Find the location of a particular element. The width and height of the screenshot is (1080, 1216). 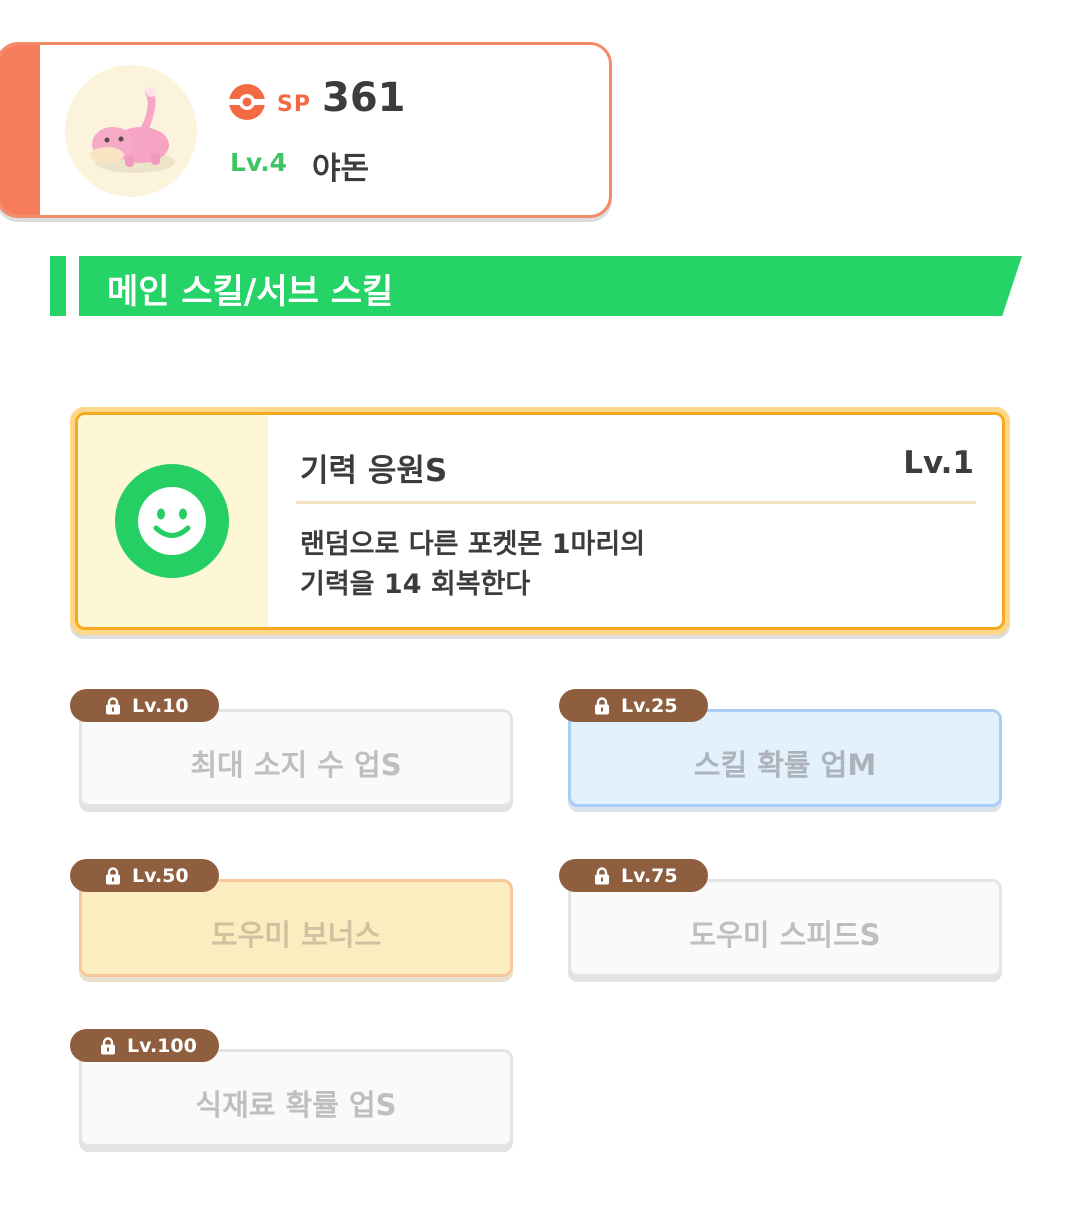

sub-skill-button: 식재료 확률 업S is located at coordinates (296, 1098).